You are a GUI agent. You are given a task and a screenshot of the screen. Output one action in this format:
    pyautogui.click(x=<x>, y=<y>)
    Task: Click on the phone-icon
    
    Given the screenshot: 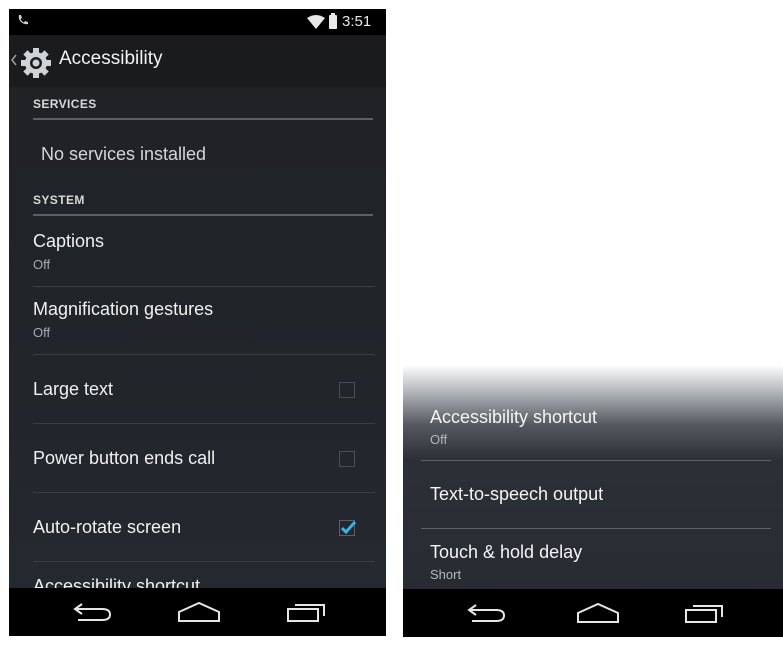 What is the action you would take?
    pyautogui.click(x=23, y=20)
    